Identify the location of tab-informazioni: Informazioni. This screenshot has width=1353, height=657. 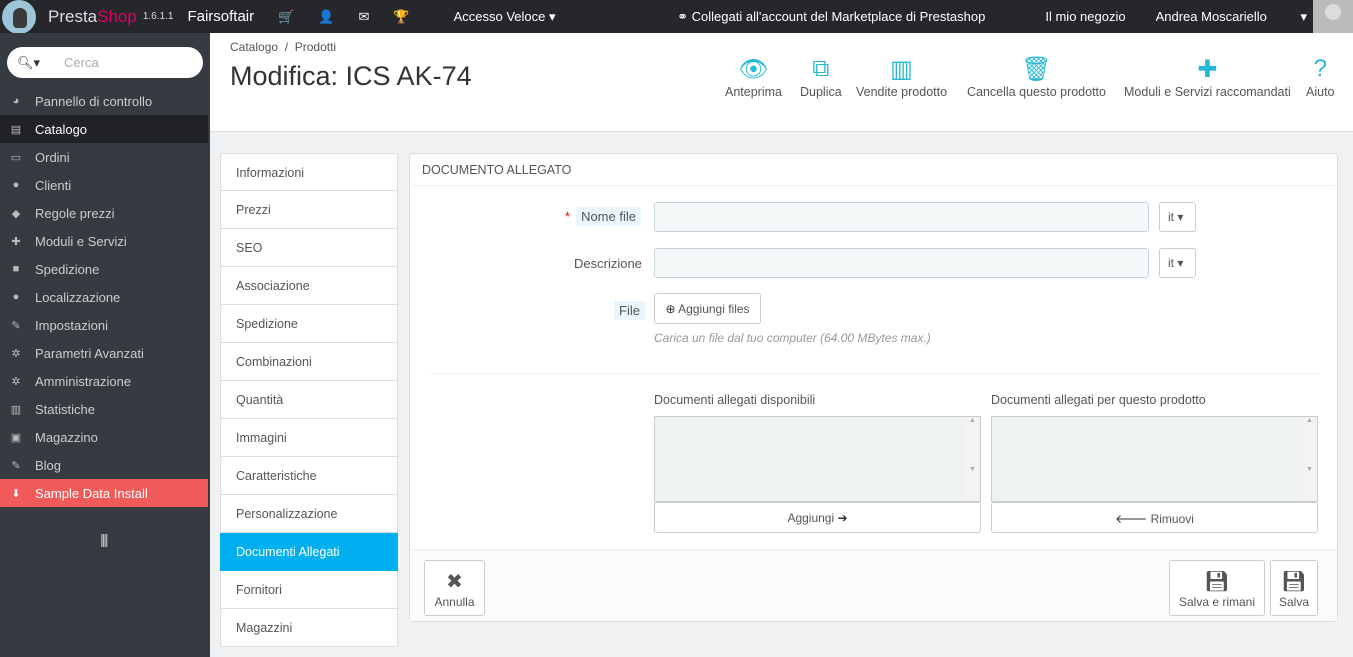
(309, 172).